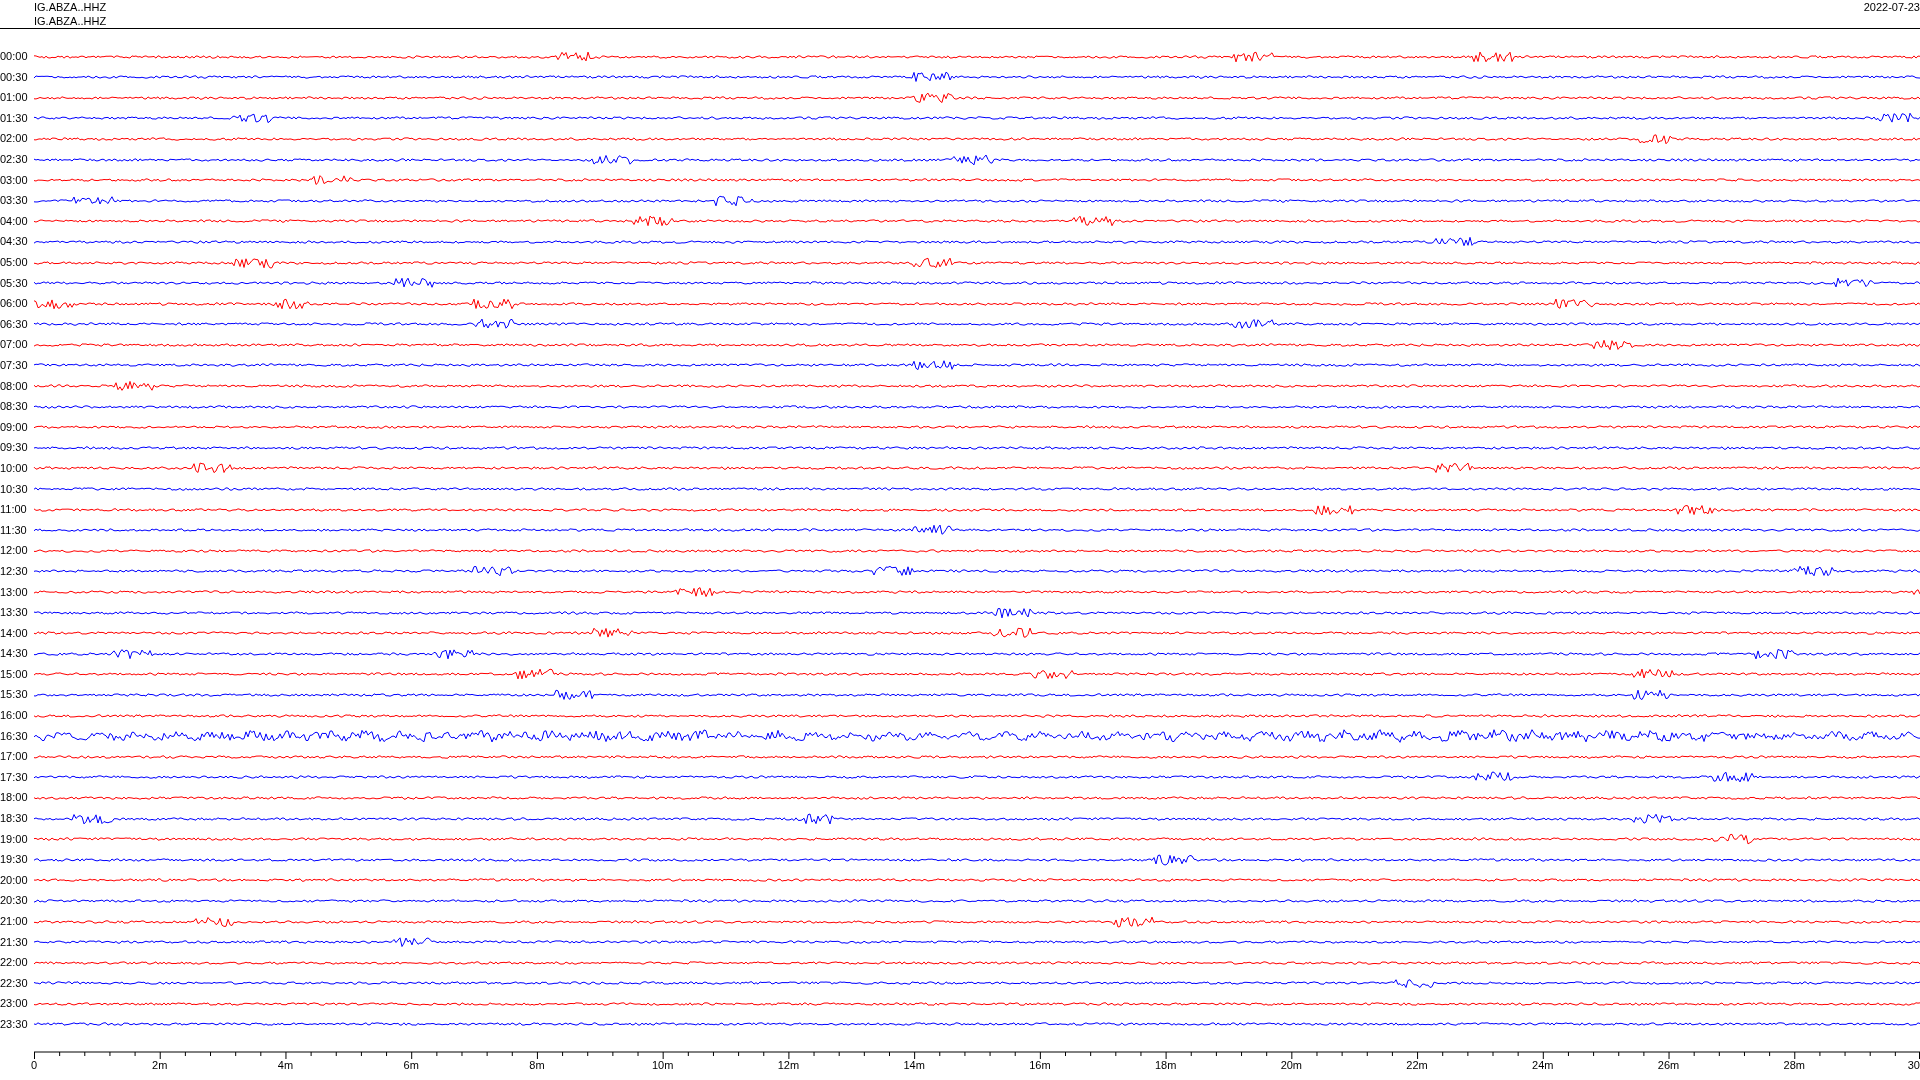  I want to click on axis-tick-label: 26m, so click(1668, 1065).